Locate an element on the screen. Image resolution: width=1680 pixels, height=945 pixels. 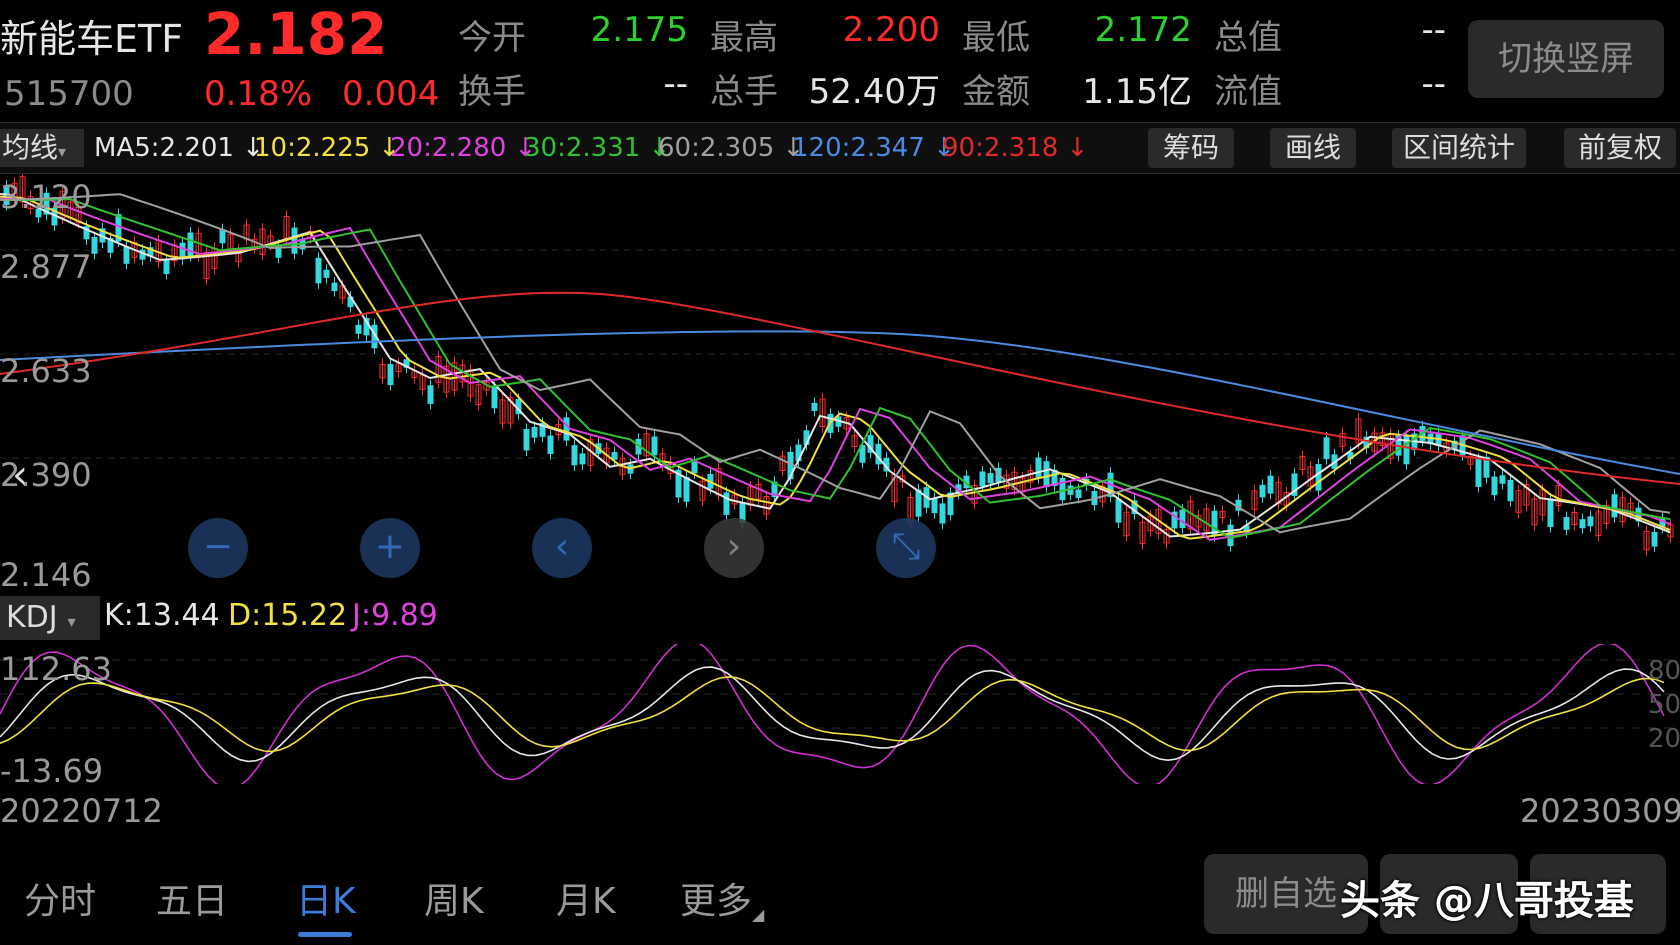
range-stats-button: 区间统计 is located at coordinates (1459, 148).